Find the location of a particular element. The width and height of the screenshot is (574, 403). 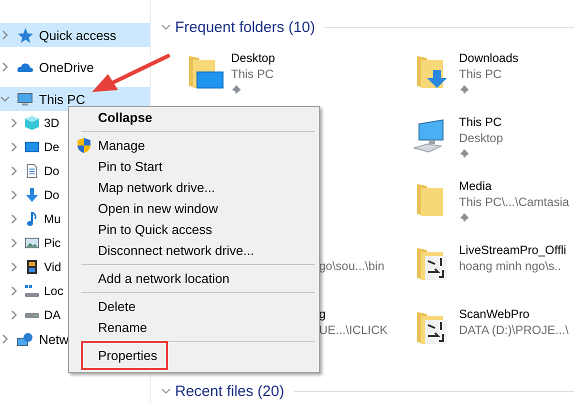

nav-label: Quick access is located at coordinates (77, 35).